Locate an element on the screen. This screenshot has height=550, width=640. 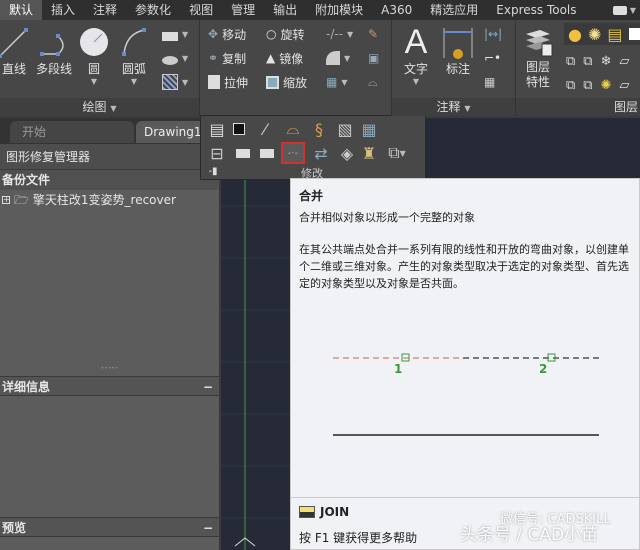
recovery-manager-title: 图形修复管理器 is located at coordinates (109, 157).